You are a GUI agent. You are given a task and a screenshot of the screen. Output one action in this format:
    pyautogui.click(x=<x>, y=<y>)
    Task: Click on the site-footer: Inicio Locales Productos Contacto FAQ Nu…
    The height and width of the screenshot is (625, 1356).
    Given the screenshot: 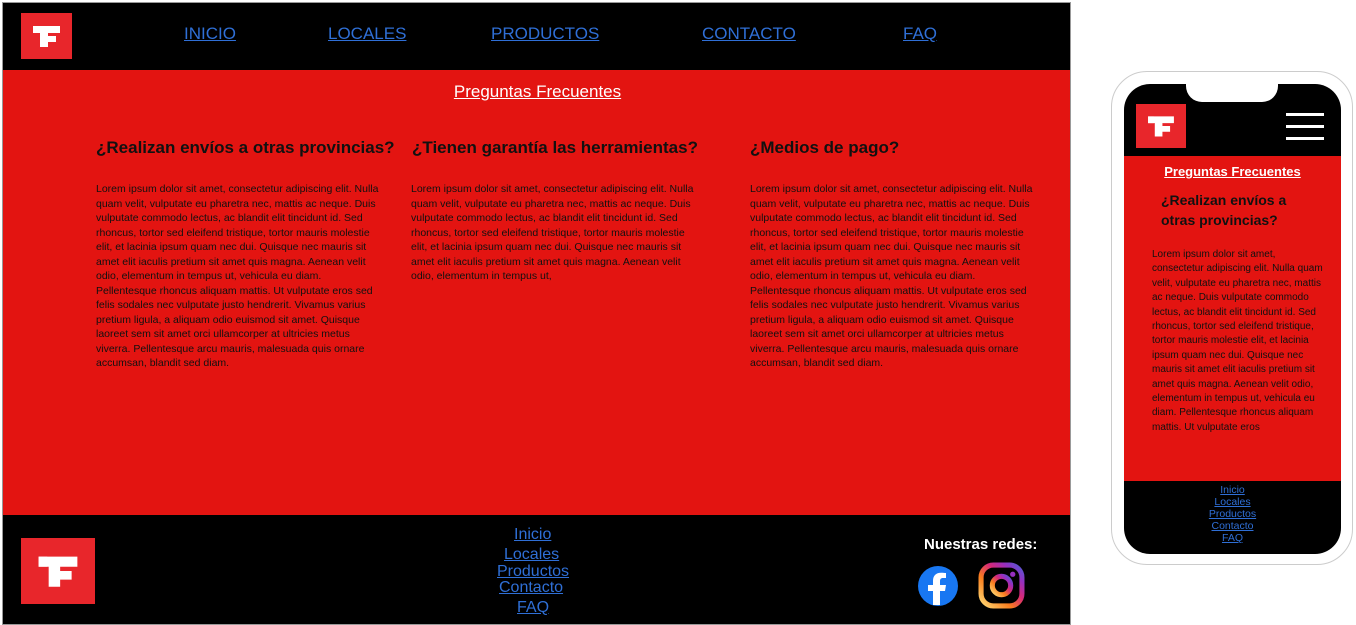 What is the action you would take?
    pyautogui.click(x=536, y=569)
    